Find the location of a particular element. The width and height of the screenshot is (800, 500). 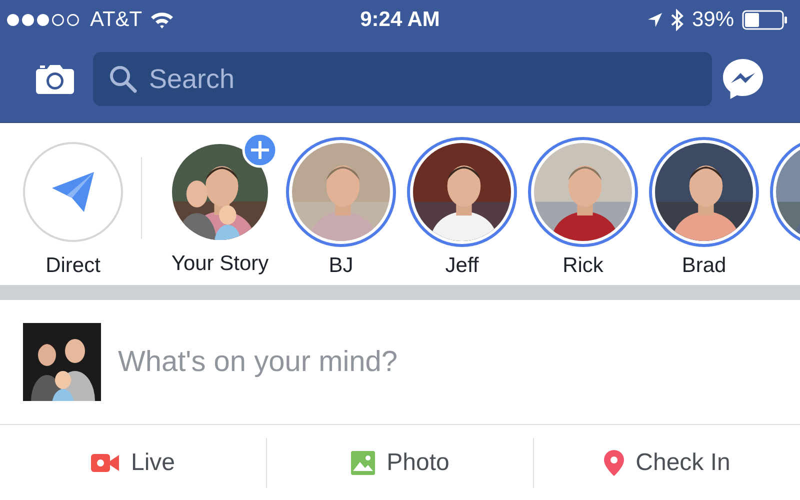

story-name: Direct is located at coordinates (73, 266).